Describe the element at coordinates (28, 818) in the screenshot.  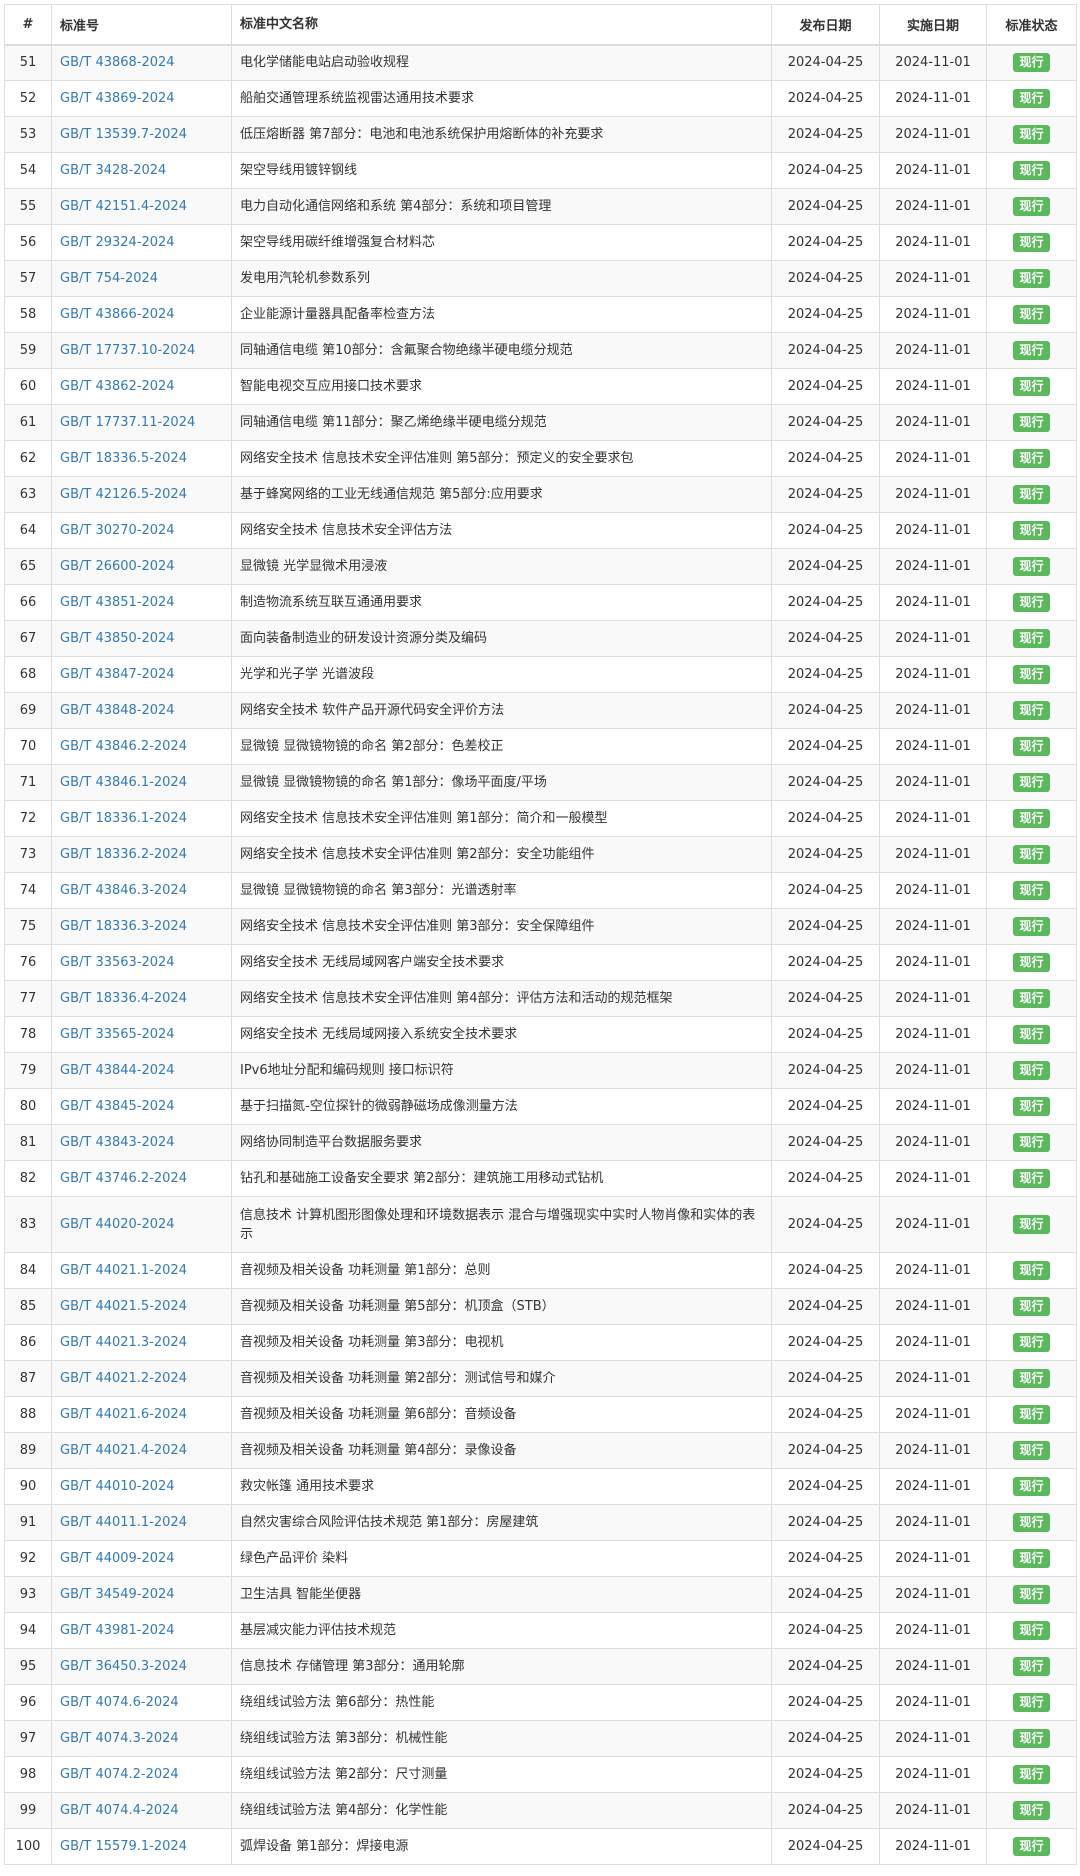
I see `row-number: 72` at that location.